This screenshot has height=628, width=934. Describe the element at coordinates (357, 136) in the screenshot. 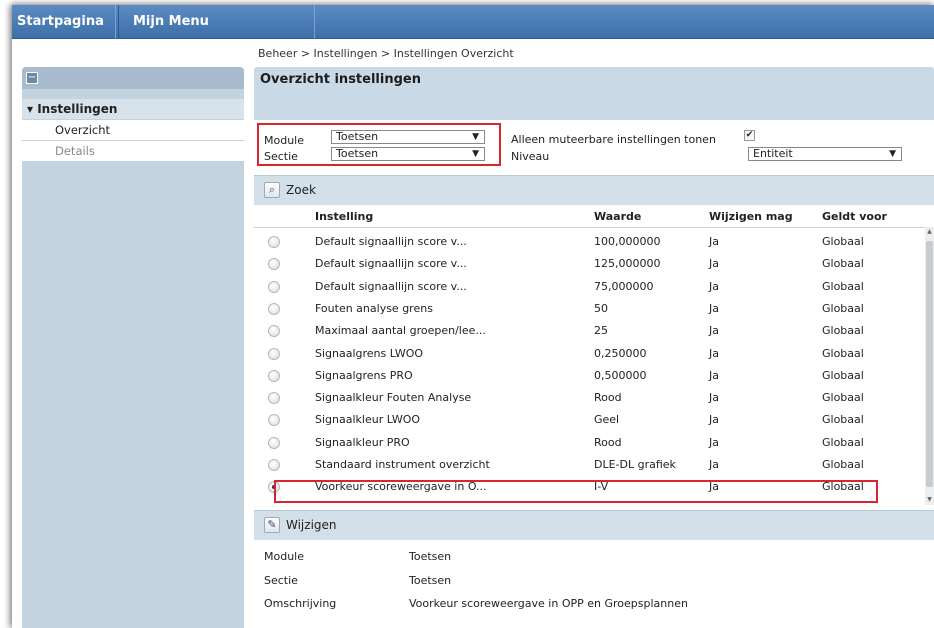

I see `module-select-value: Toetsen` at that location.